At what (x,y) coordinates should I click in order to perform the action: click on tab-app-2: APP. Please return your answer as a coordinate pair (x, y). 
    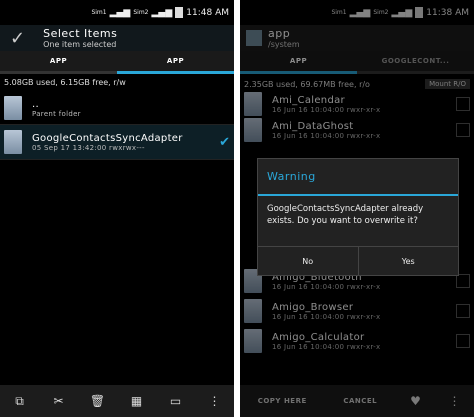
    Looking at the image, I should click on (175, 62).